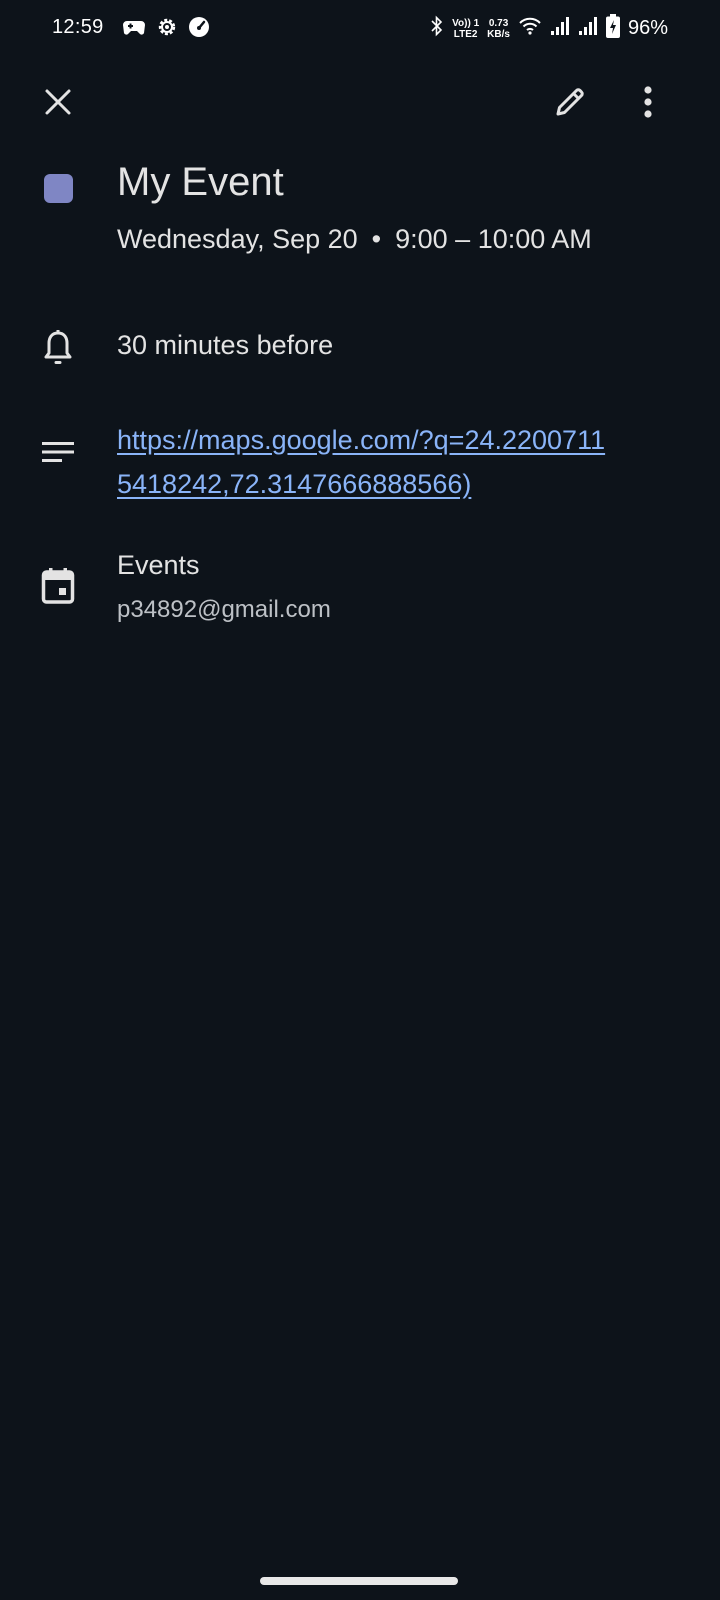  I want to click on close-button, so click(58, 104).